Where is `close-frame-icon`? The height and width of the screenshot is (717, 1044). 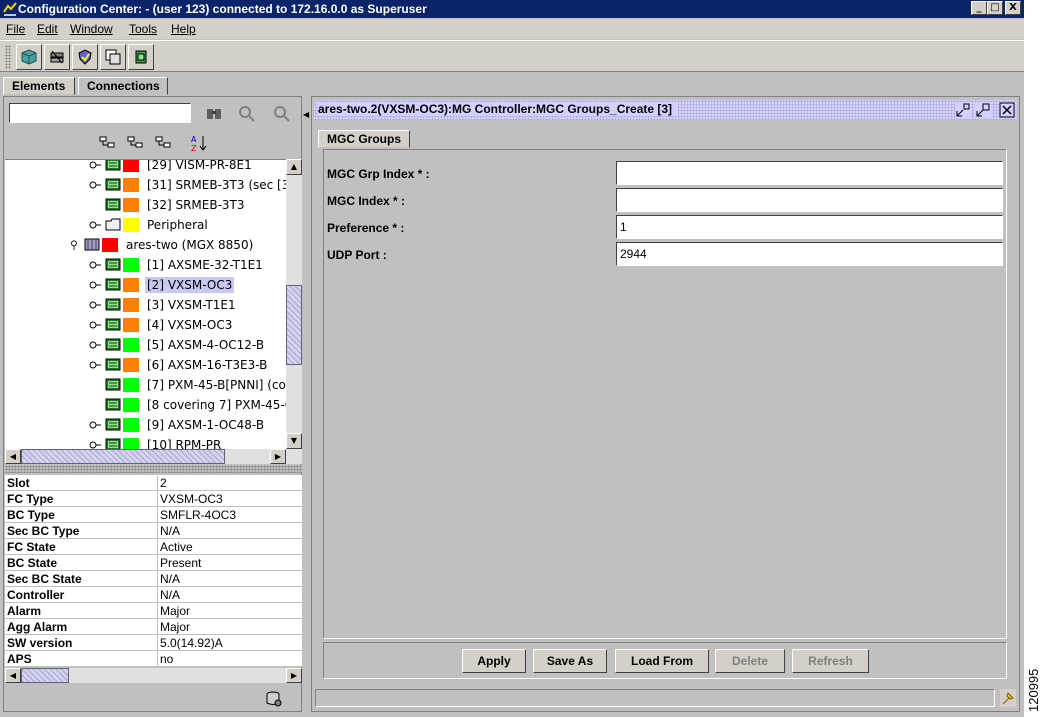
close-frame-icon is located at coordinates (1007, 110).